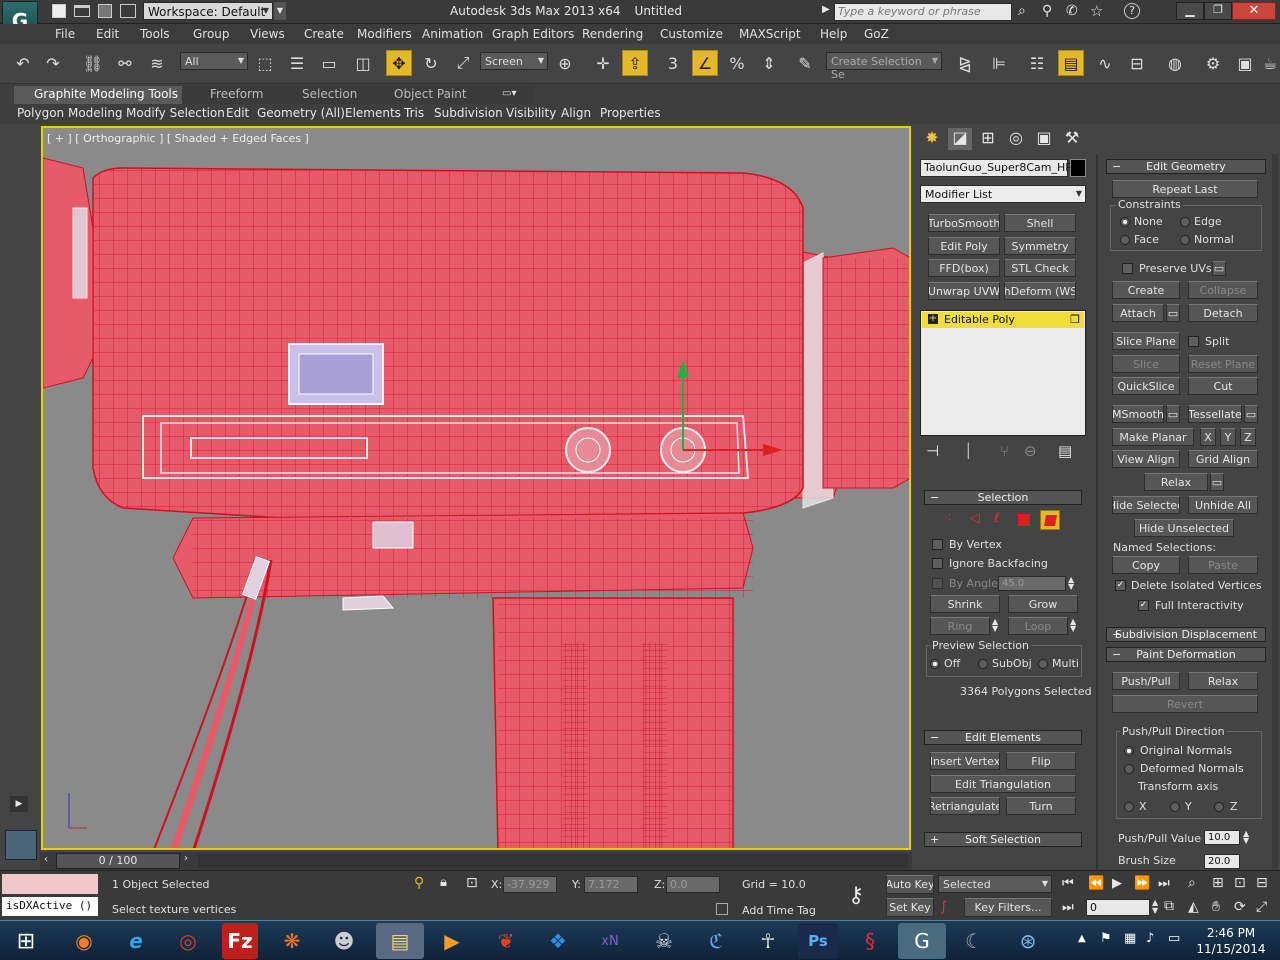 The image size is (1280, 960). Describe the element at coordinates (1174, 938) in the screenshot. I see `tray-keyboard-icon: ▭` at that location.